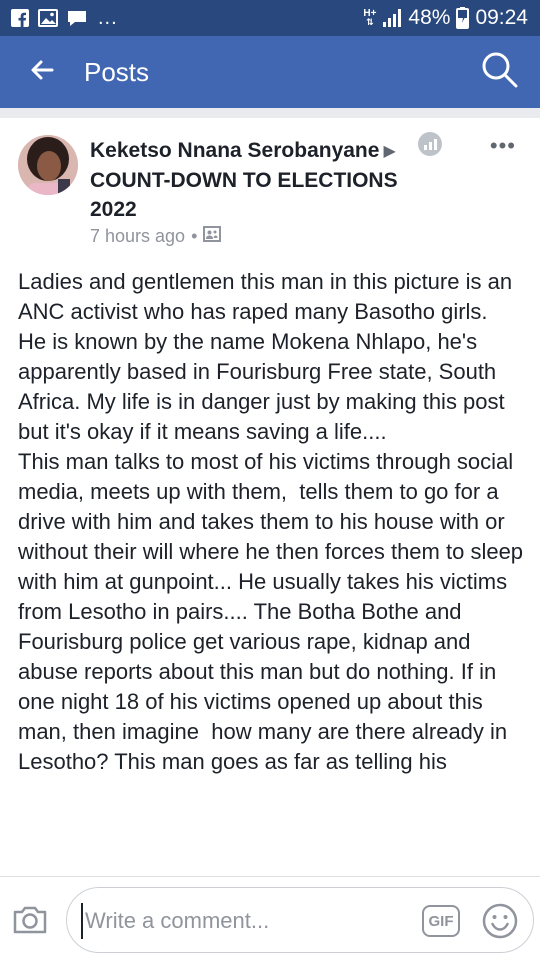 The height and width of the screenshot is (960, 540). What do you see at coordinates (212, 236) in the screenshot?
I see `privacy-icon` at bounding box center [212, 236].